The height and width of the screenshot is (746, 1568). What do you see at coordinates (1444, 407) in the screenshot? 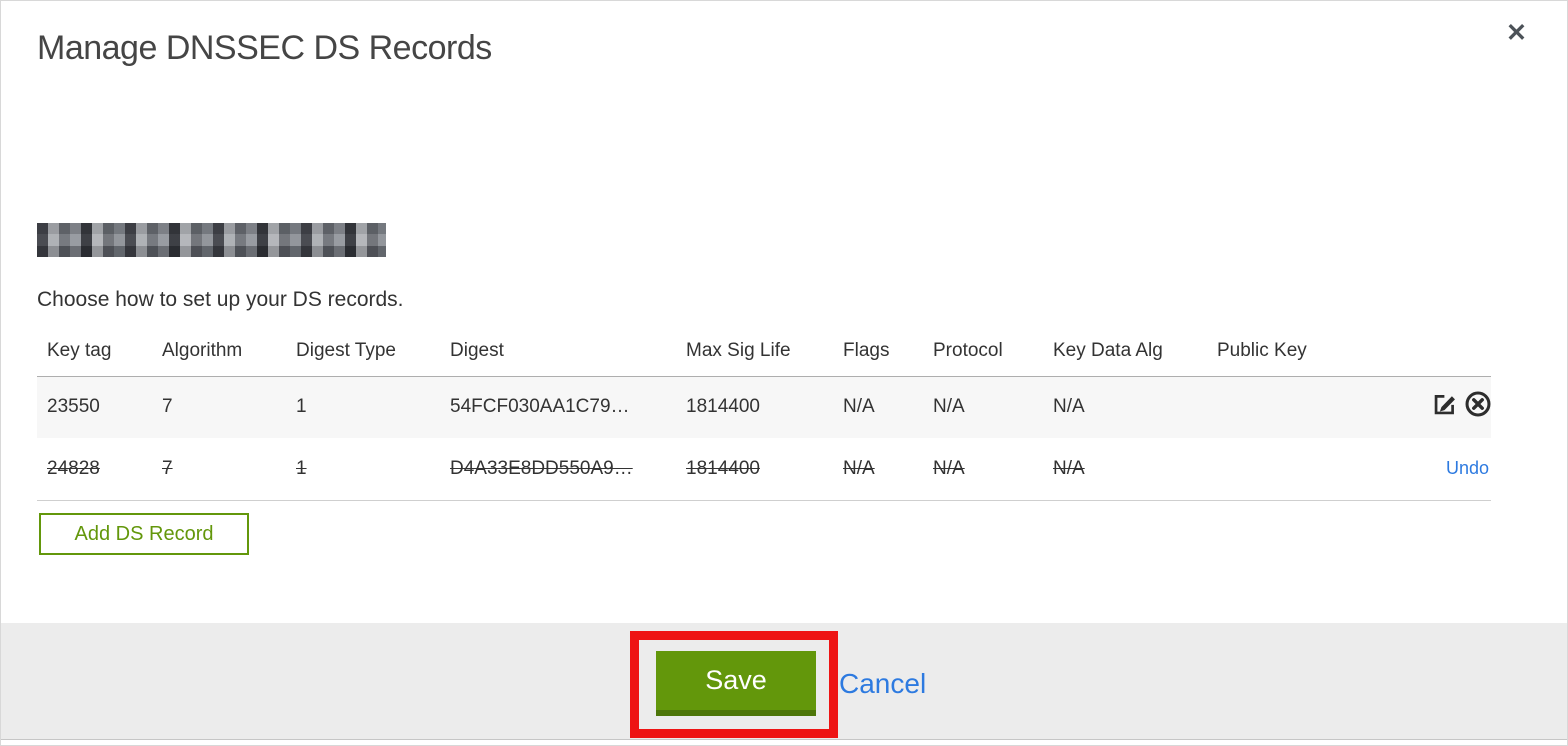
I see `edit-pencil-square-icon` at bounding box center [1444, 407].